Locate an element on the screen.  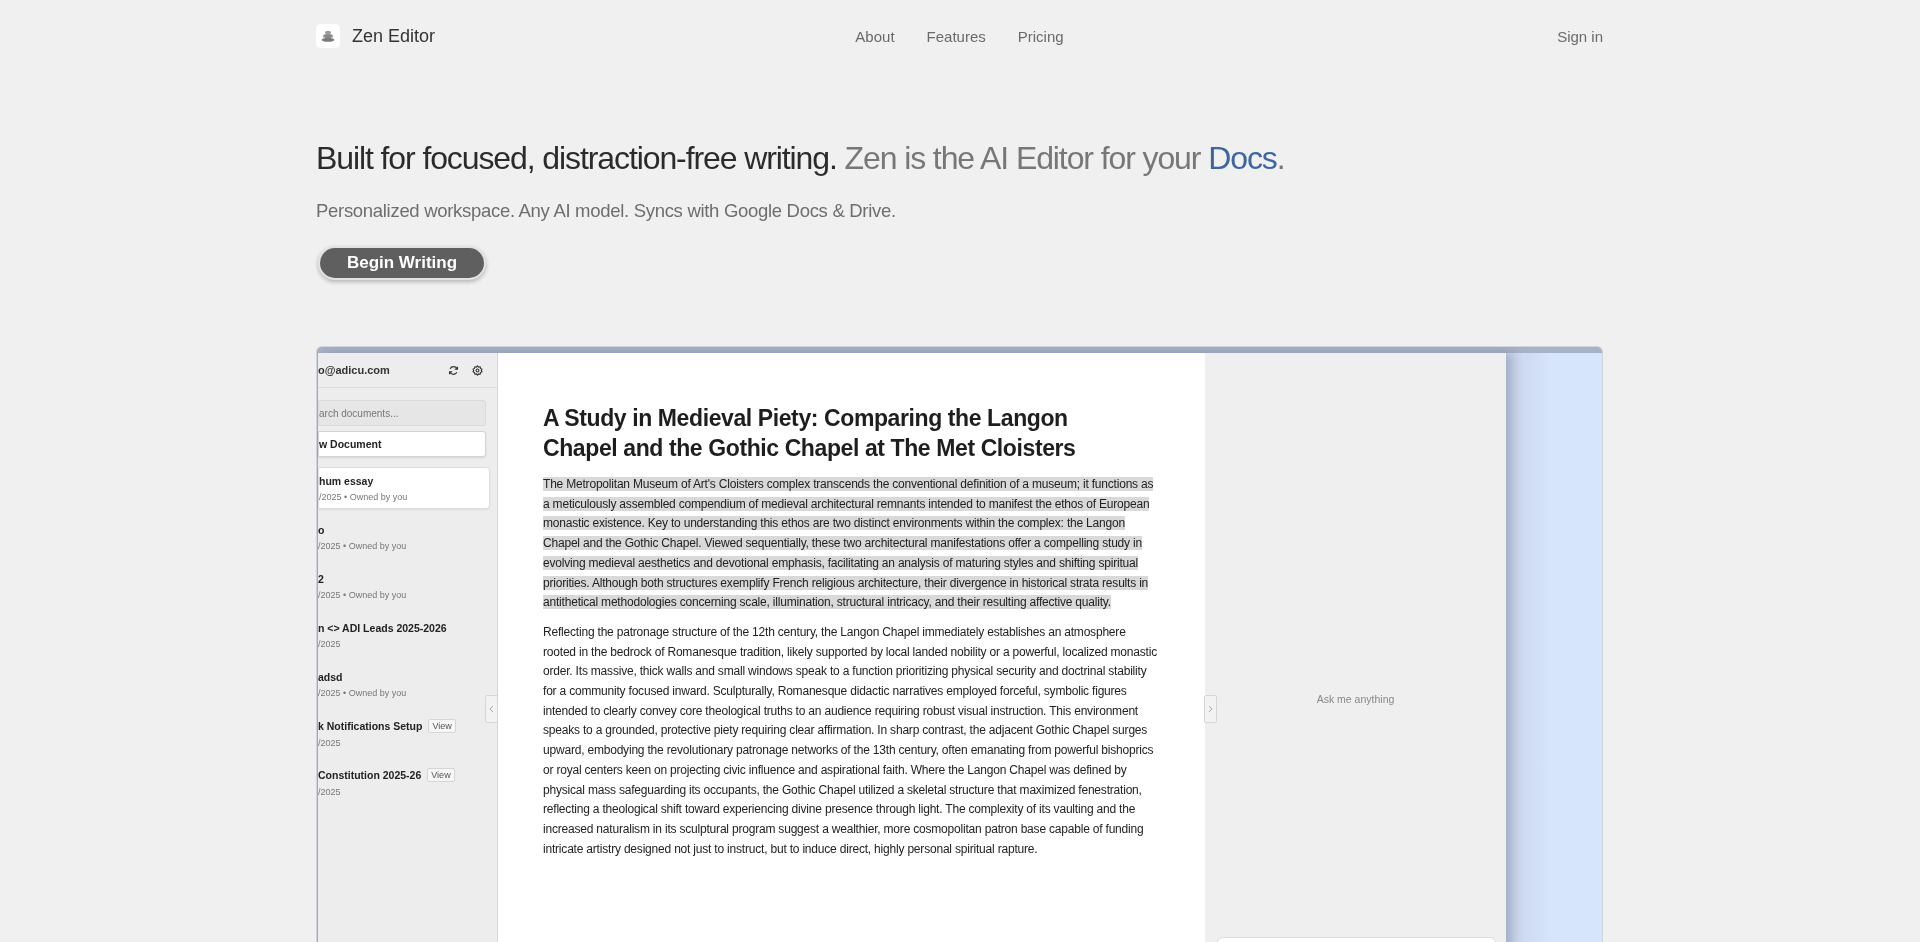
document-title: 2 is located at coordinates (321, 578).